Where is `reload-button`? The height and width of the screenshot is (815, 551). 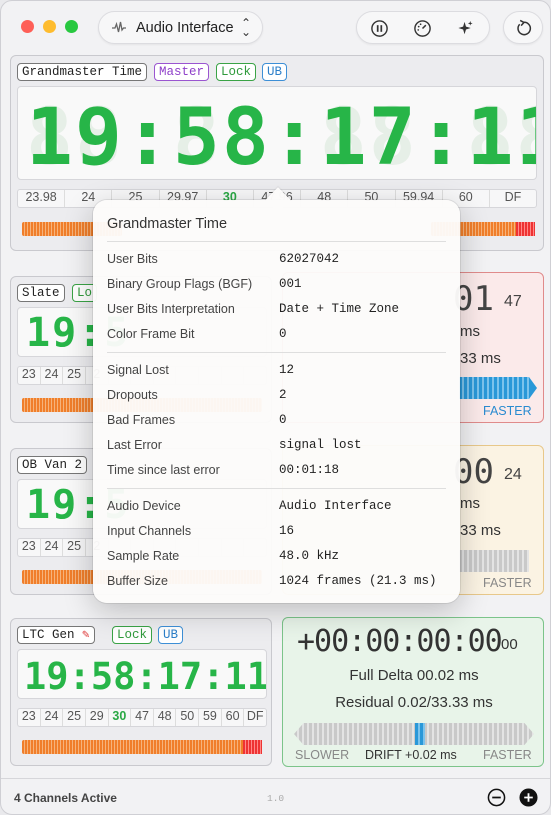 reload-button is located at coordinates (523, 27).